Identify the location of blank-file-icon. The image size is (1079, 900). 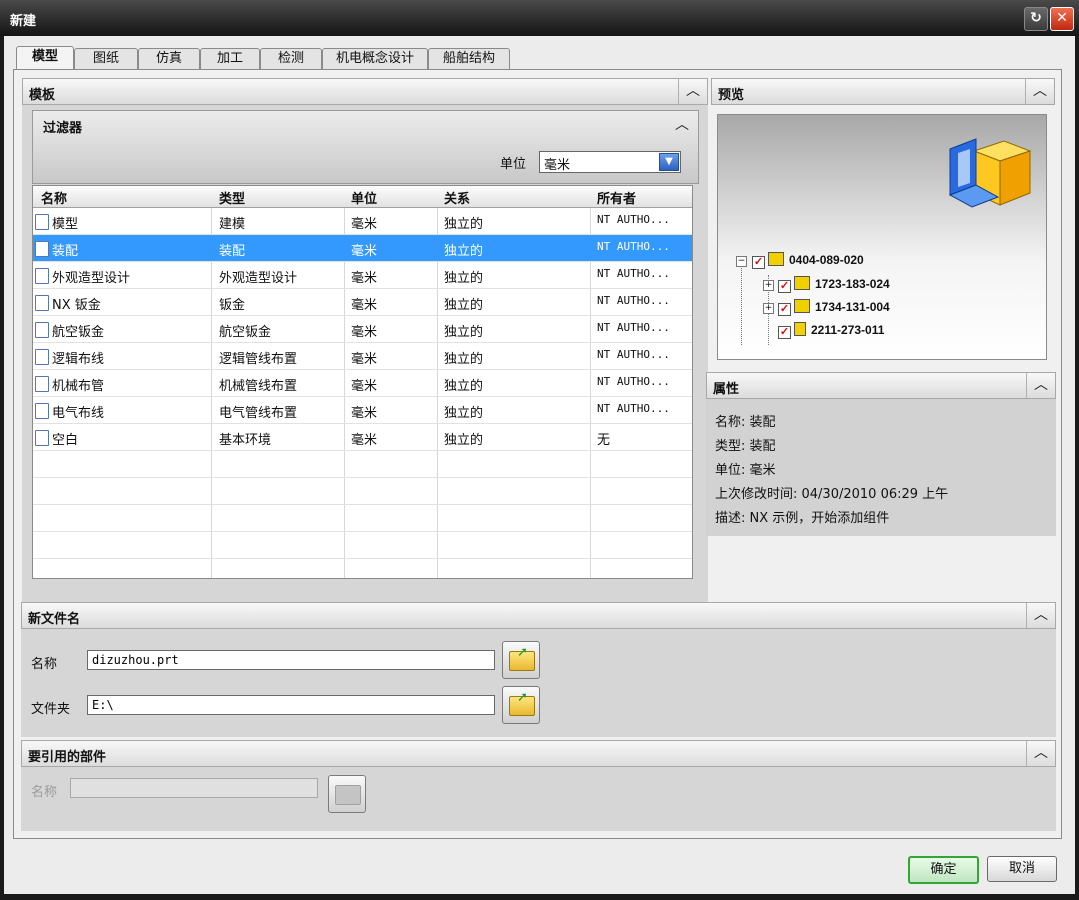
(42, 438).